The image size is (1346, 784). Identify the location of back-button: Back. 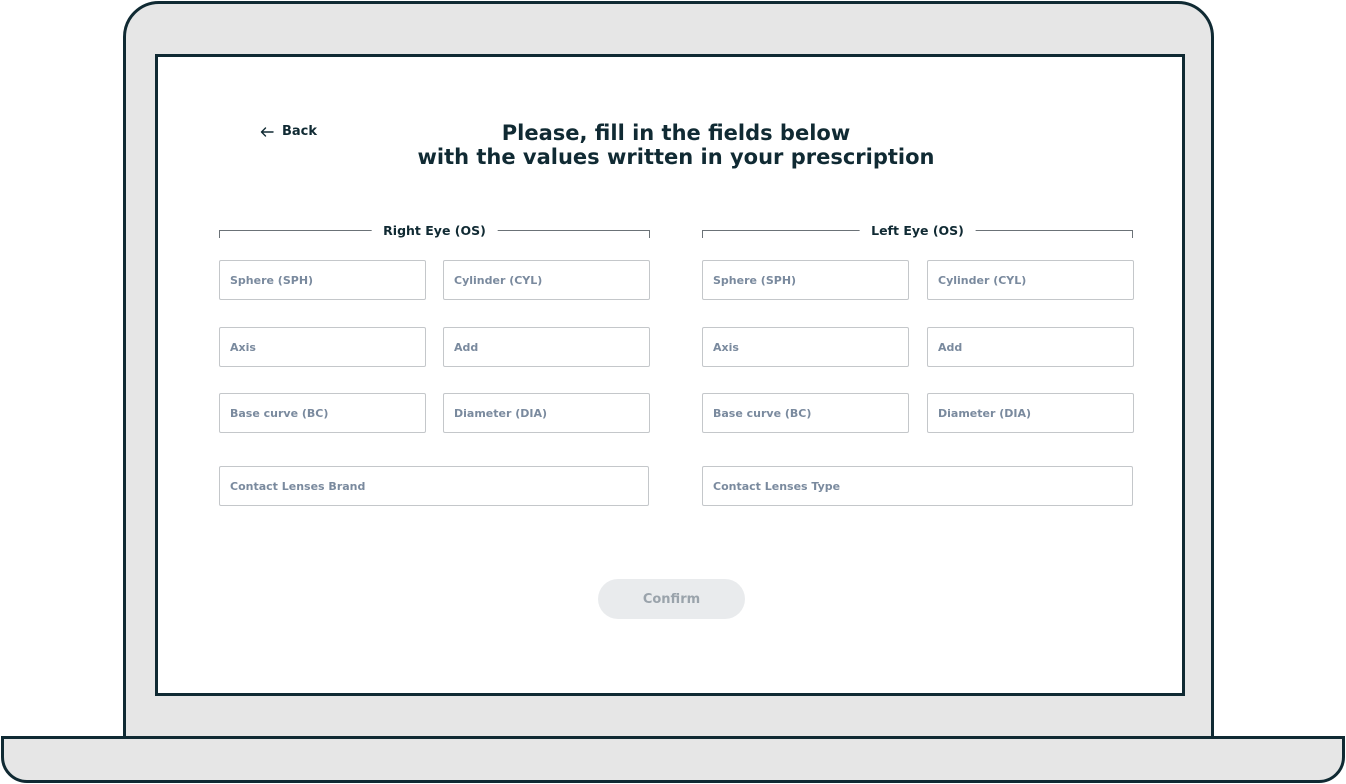
(288, 131).